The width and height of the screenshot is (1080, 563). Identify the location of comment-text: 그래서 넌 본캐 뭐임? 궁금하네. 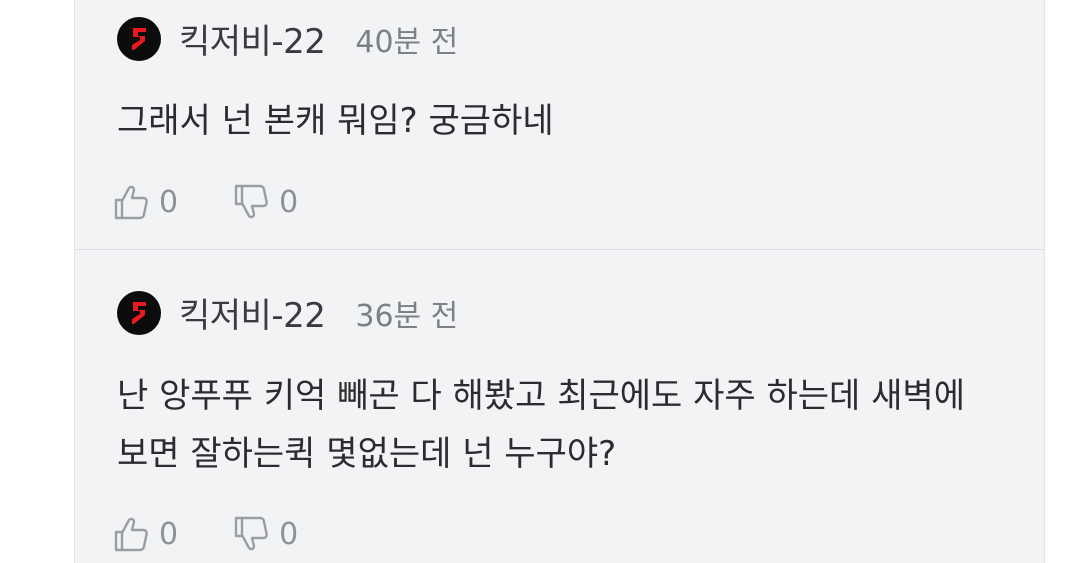
(335, 121).